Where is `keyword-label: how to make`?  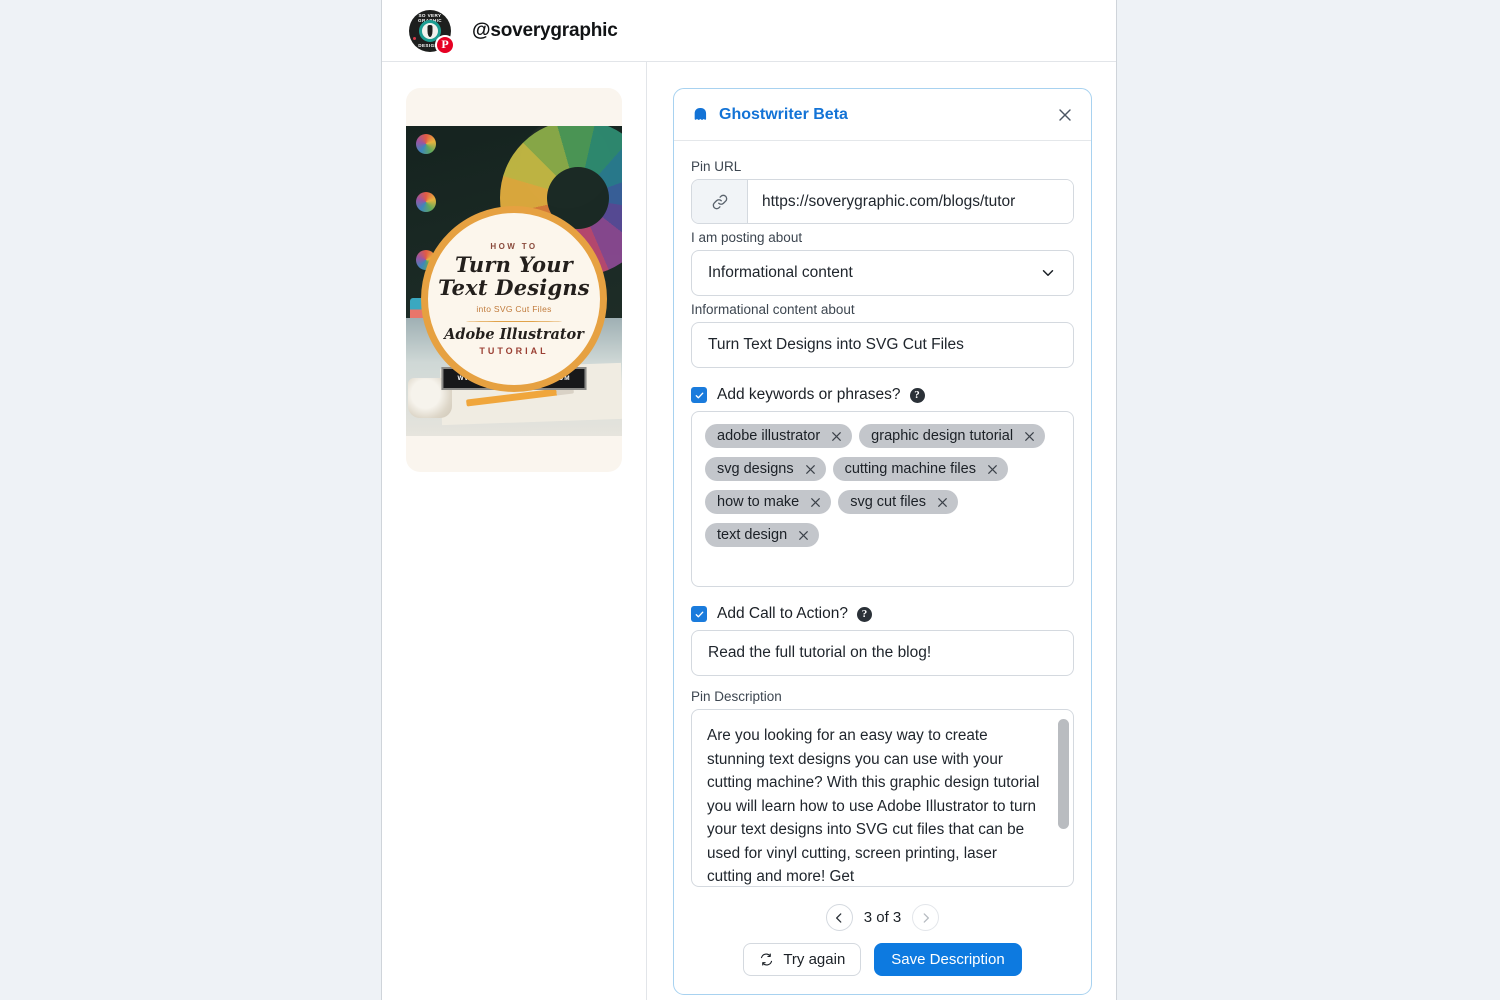
keyword-label: how to make is located at coordinates (758, 502).